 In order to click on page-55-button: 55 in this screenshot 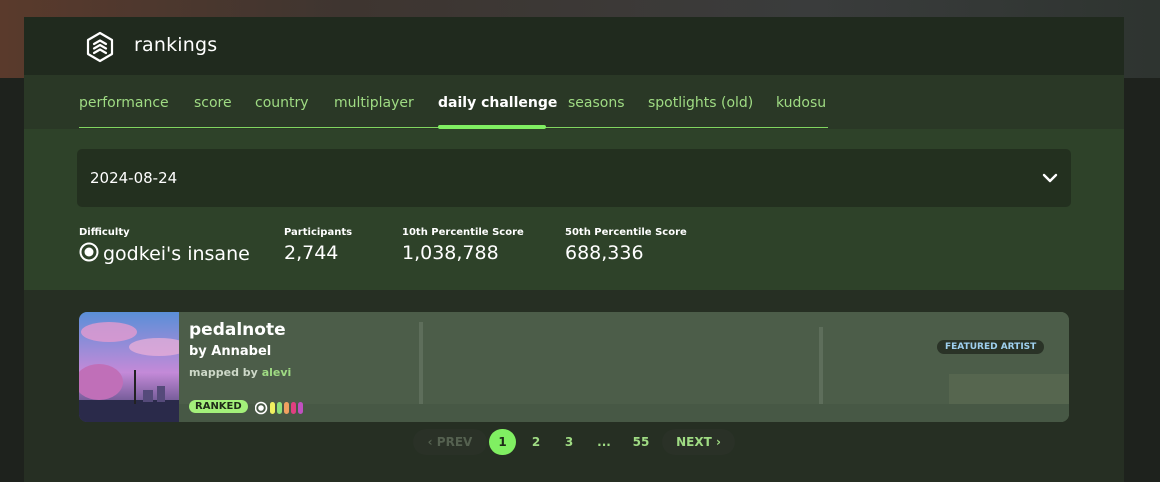, I will do `click(641, 442)`.